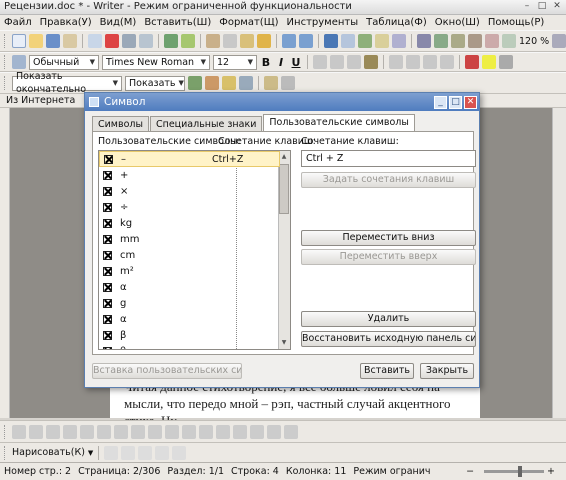  What do you see at coordinates (470, 471) in the screenshot?
I see `zoom-out-icon: −` at bounding box center [470, 471].